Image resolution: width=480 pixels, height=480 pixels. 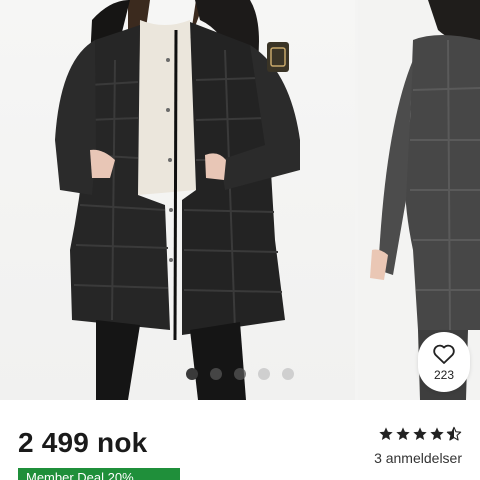 What do you see at coordinates (407, 446) in the screenshot?
I see `product-rating: 3 anmeldelser` at bounding box center [407, 446].